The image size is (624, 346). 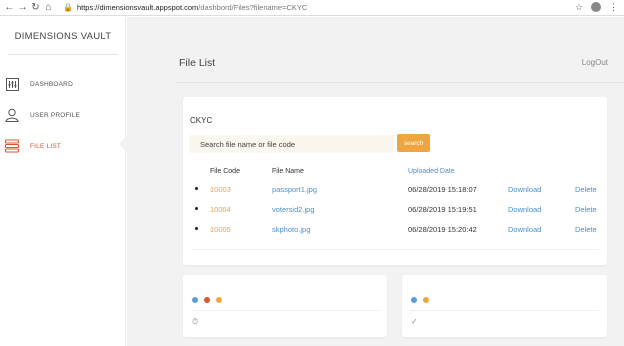 What do you see at coordinates (225, 171) in the screenshot?
I see `column-header-file-code: File Code` at bounding box center [225, 171].